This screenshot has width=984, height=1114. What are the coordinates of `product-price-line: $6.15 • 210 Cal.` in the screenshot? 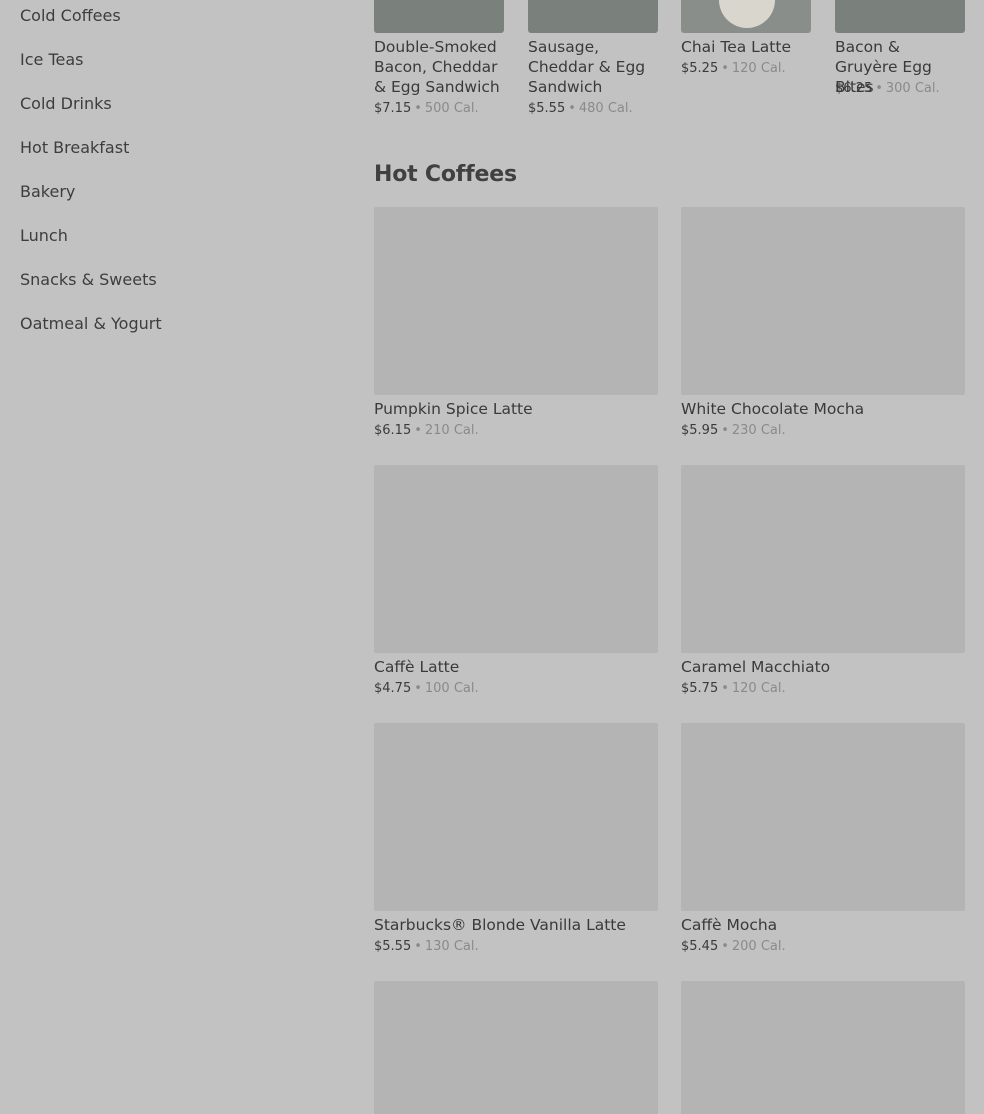 It's located at (426, 431).